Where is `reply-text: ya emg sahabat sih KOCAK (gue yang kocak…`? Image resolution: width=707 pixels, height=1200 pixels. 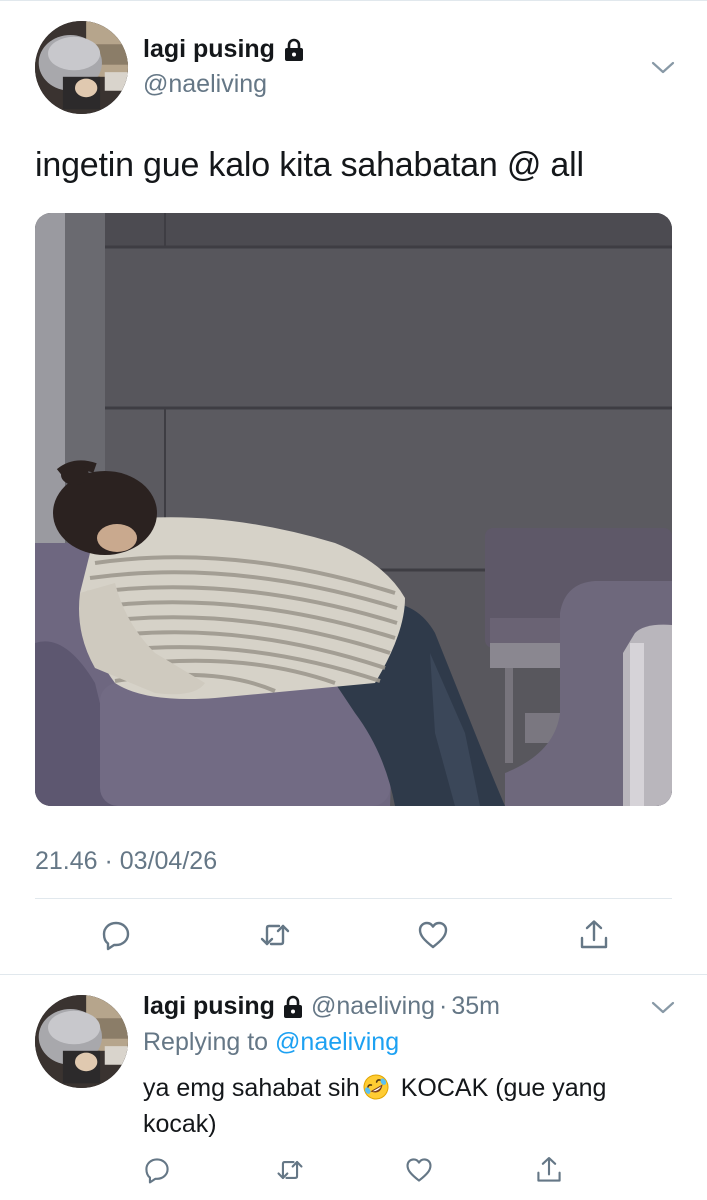 reply-text: ya emg sahabat sih KOCAK (gue yang kocak… is located at coordinates (408, 1106).